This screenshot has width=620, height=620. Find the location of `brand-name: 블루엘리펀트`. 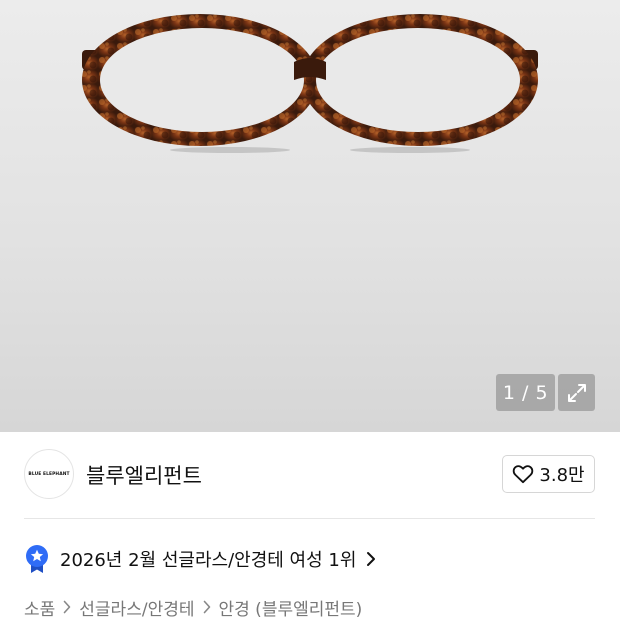

brand-name: 블루엘리펀트 is located at coordinates (144, 475).